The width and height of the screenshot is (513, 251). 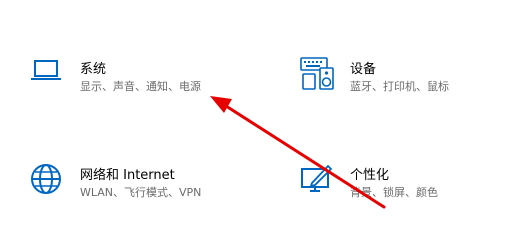 I want to click on tile-devices-desc: 蓝牙、打印机、鼠标, so click(x=399, y=86).